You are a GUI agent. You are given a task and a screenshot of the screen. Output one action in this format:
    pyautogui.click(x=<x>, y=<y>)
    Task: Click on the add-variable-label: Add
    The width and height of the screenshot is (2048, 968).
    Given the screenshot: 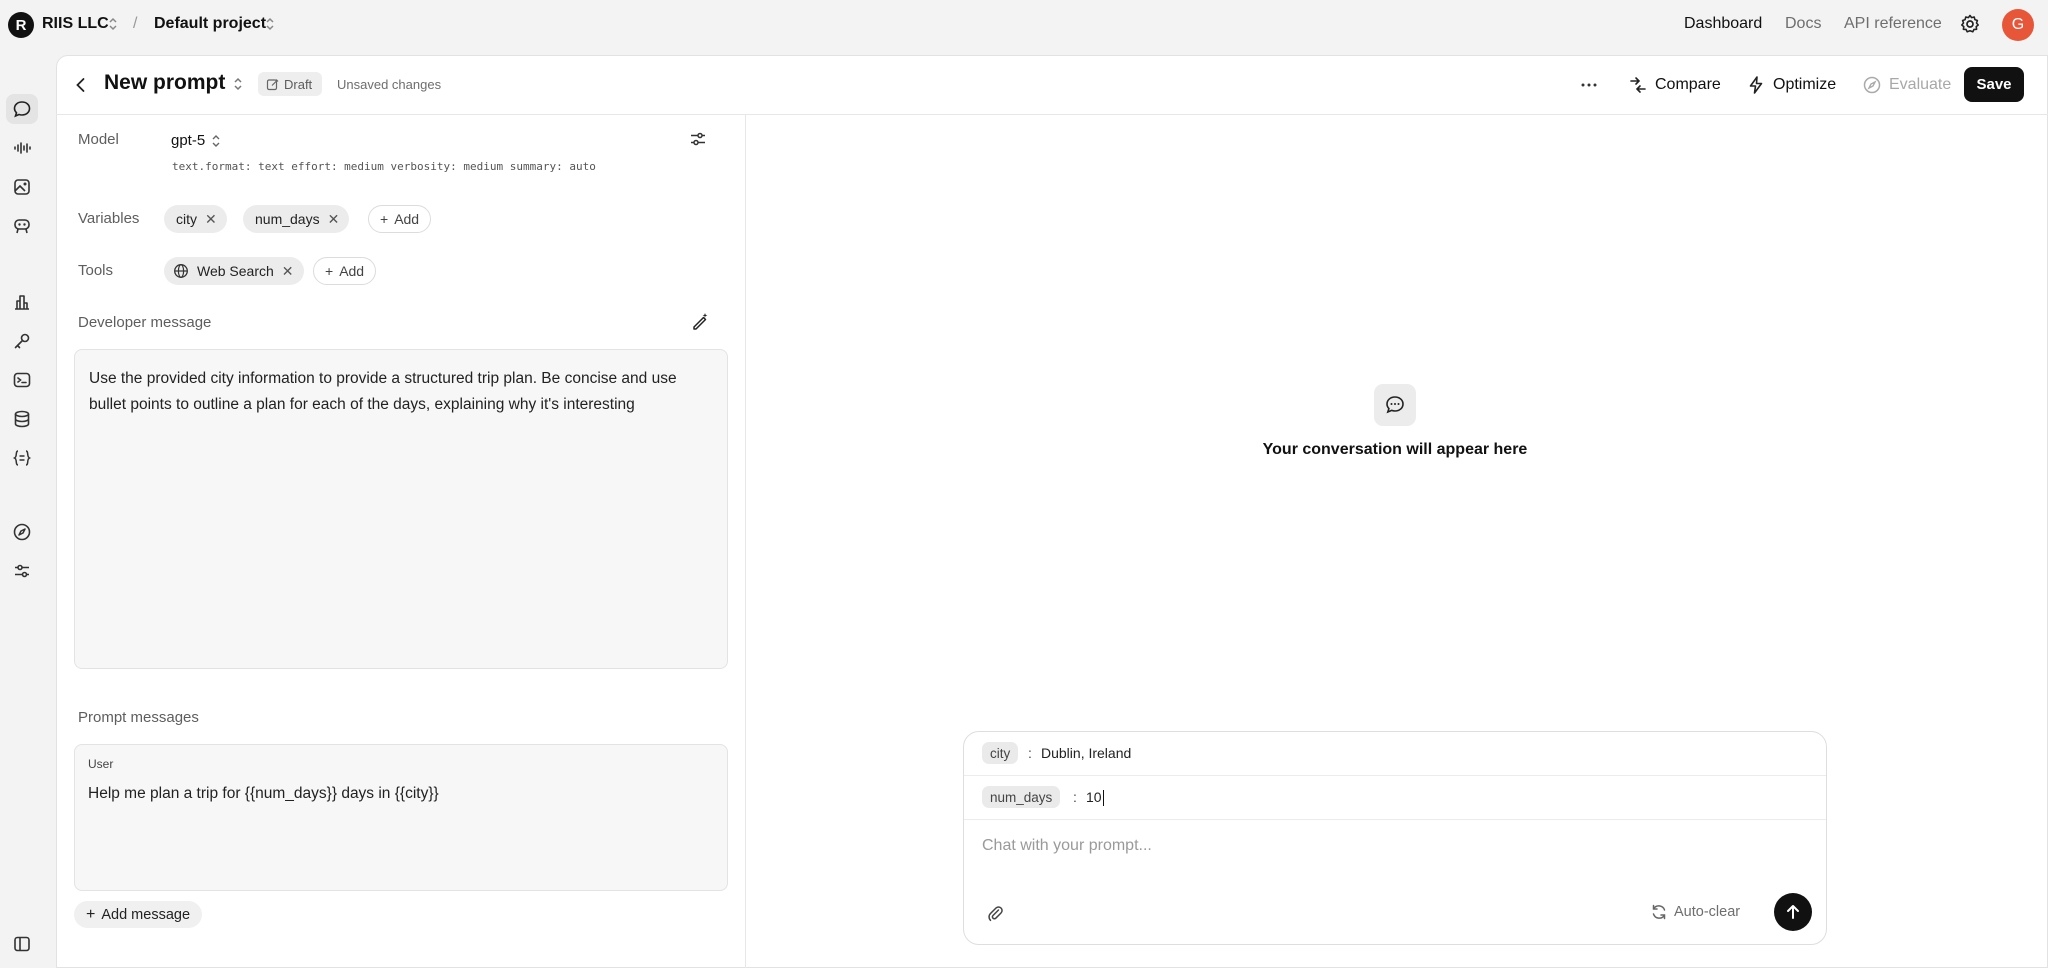 What is the action you would take?
    pyautogui.click(x=407, y=219)
    